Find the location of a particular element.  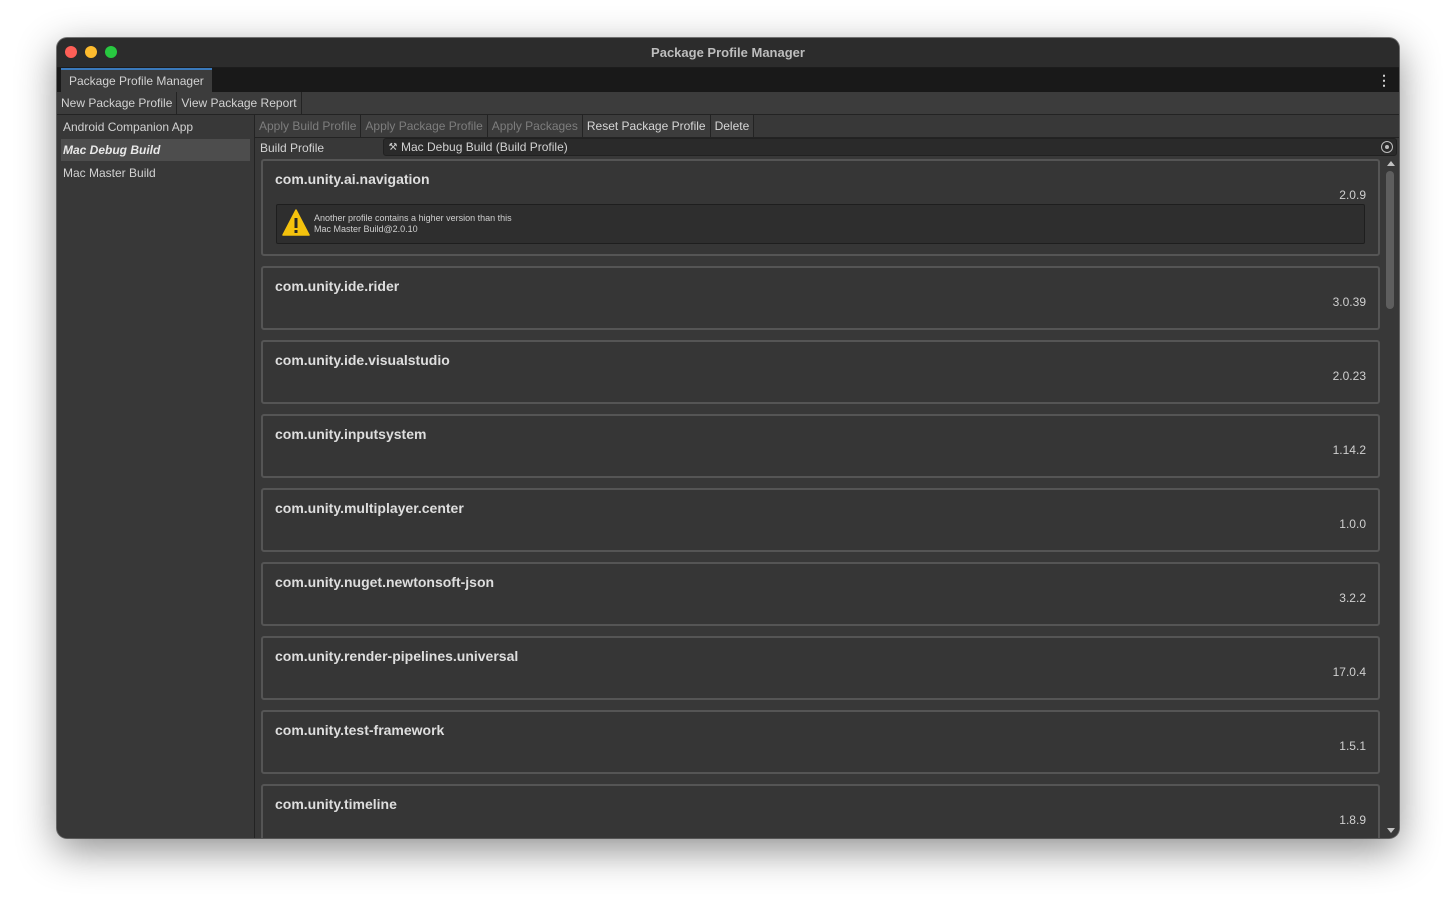

package-version: 2.0.23 is located at coordinates (1349, 376).